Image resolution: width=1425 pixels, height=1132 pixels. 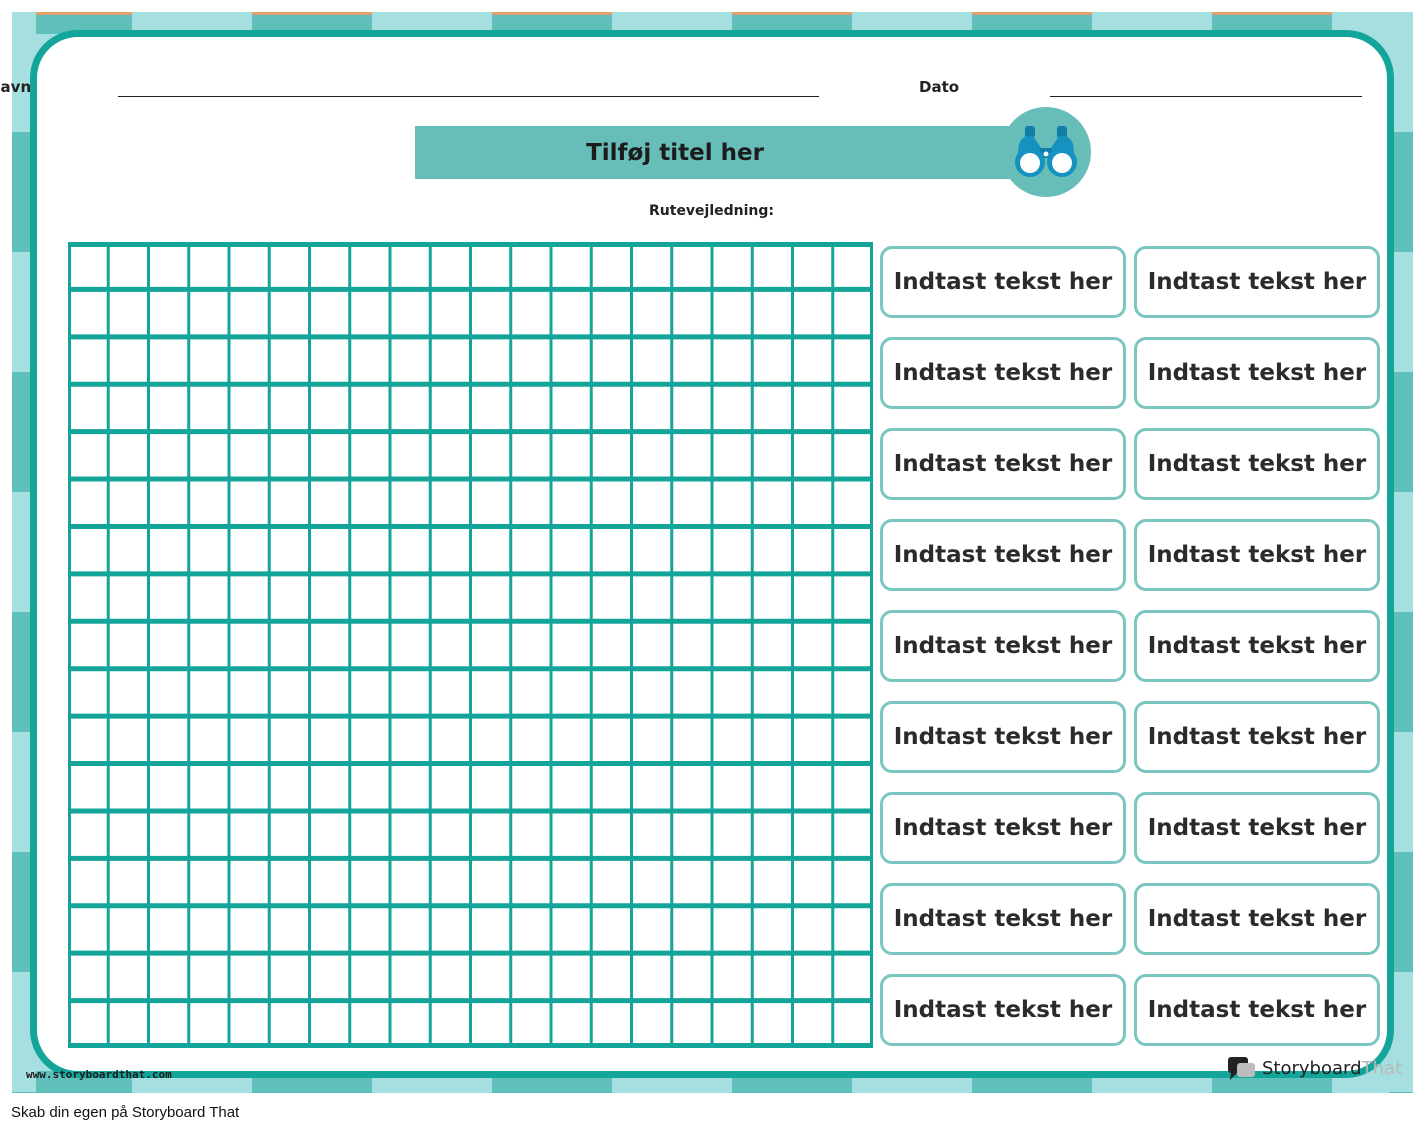 What do you see at coordinates (1046, 152) in the screenshot?
I see `binoculars-icon` at bounding box center [1046, 152].